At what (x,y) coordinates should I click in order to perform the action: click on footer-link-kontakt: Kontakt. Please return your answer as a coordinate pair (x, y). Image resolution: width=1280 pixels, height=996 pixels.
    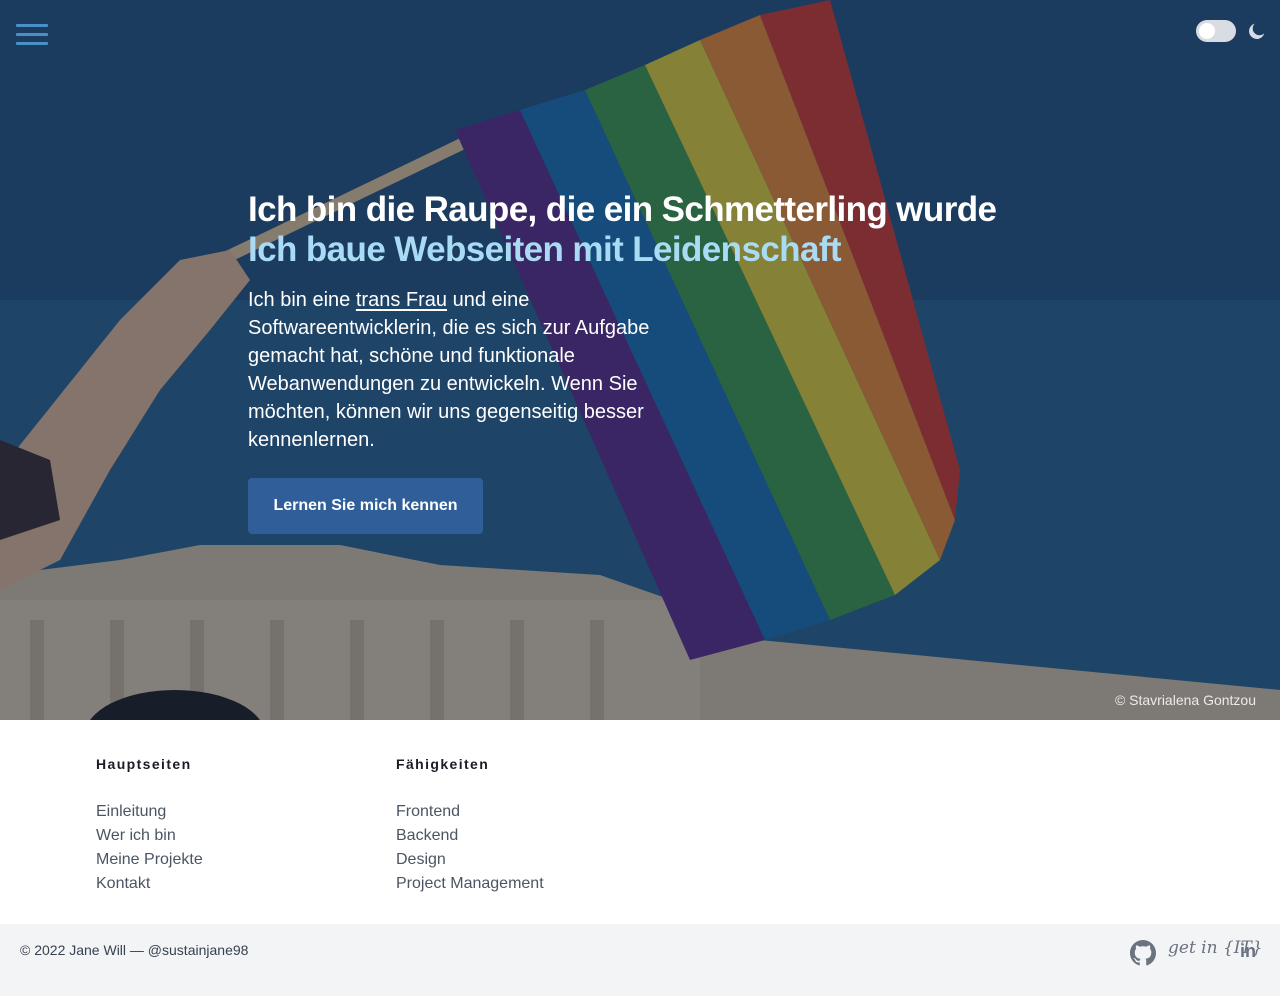
    Looking at the image, I should click on (149, 884).